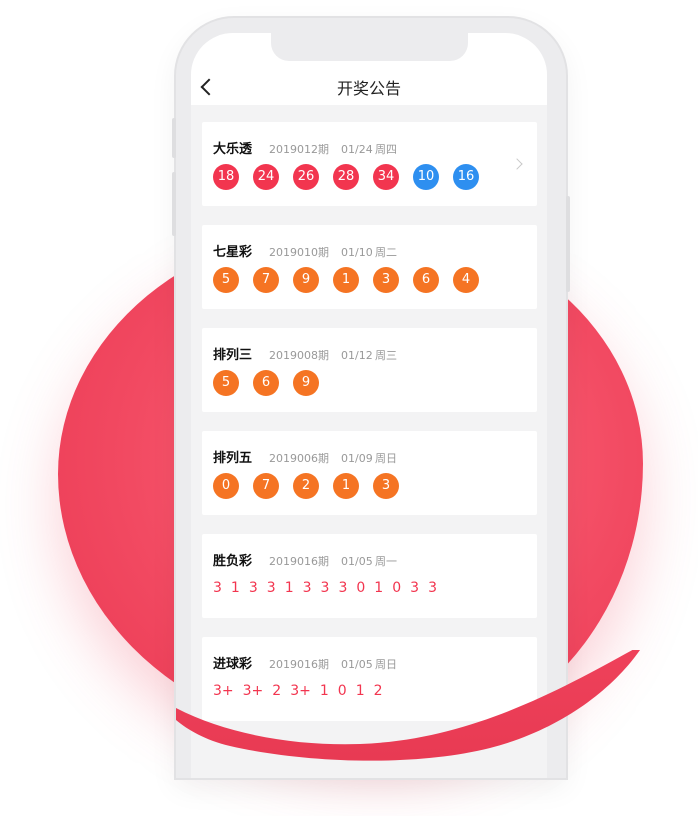  I want to click on number-ball: 18, so click(226, 177).